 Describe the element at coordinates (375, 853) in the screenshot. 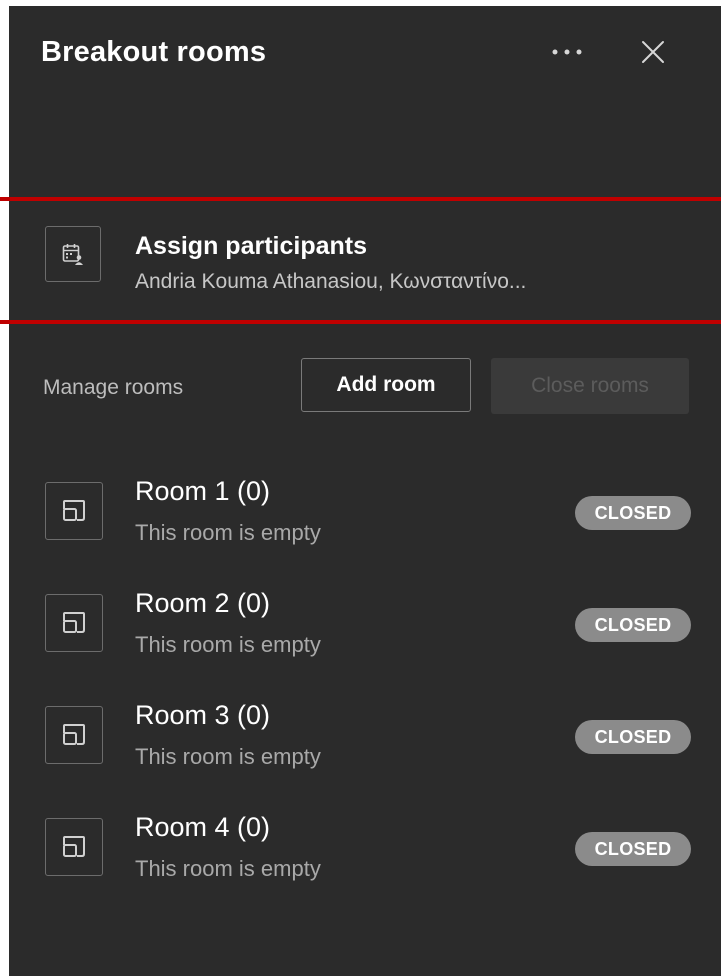

I see `room-item-4: Room 4 (0) This room is empty CLOSED` at that location.